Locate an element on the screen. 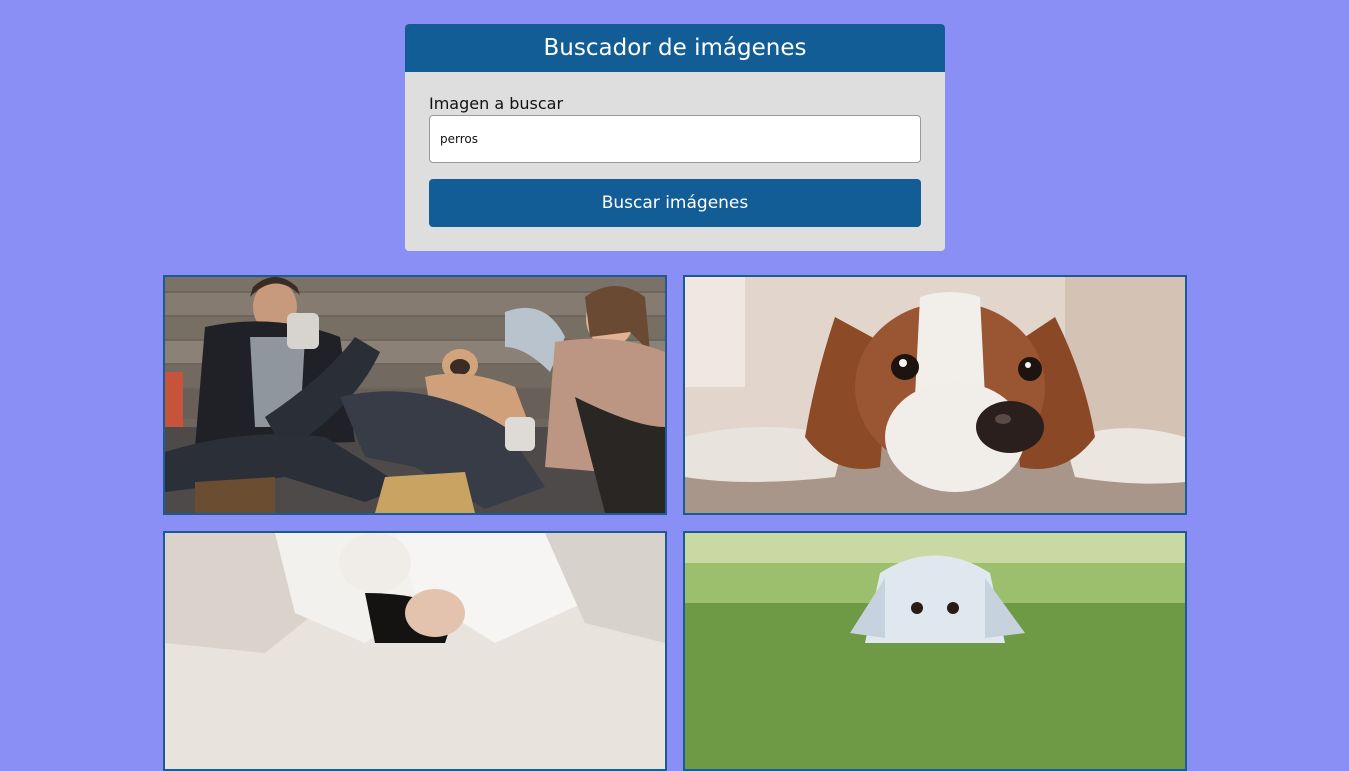  result-image-white-puppy is located at coordinates (935, 651).